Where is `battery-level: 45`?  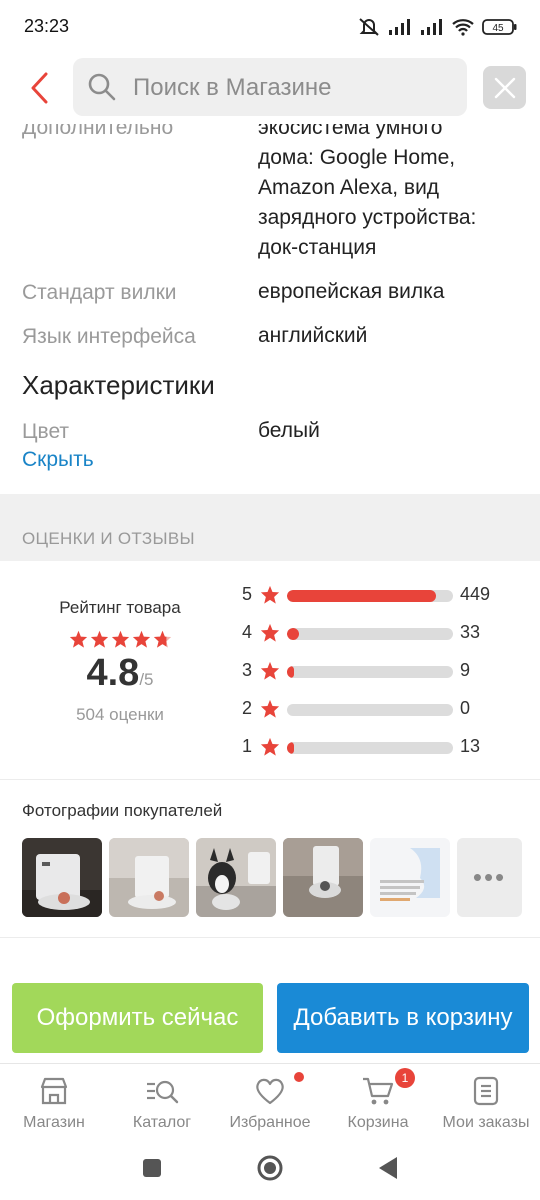 battery-level: 45 is located at coordinates (498, 28).